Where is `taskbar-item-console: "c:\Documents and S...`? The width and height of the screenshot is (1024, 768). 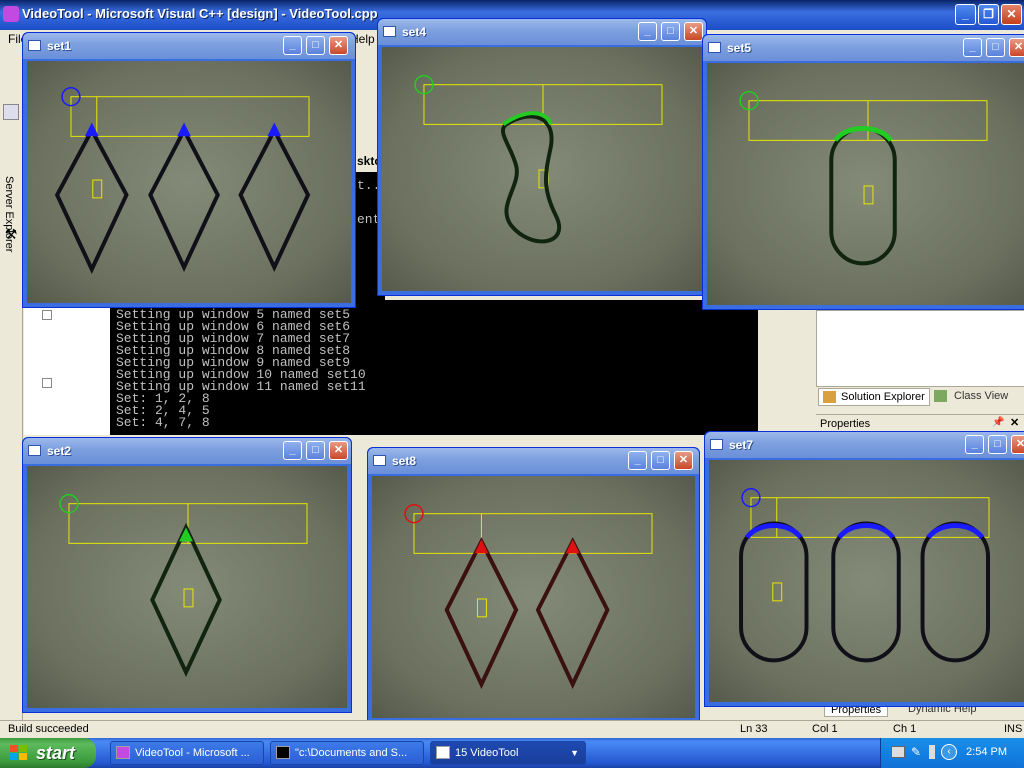
taskbar-item-console: "c:\Documents and S... is located at coordinates (347, 753).